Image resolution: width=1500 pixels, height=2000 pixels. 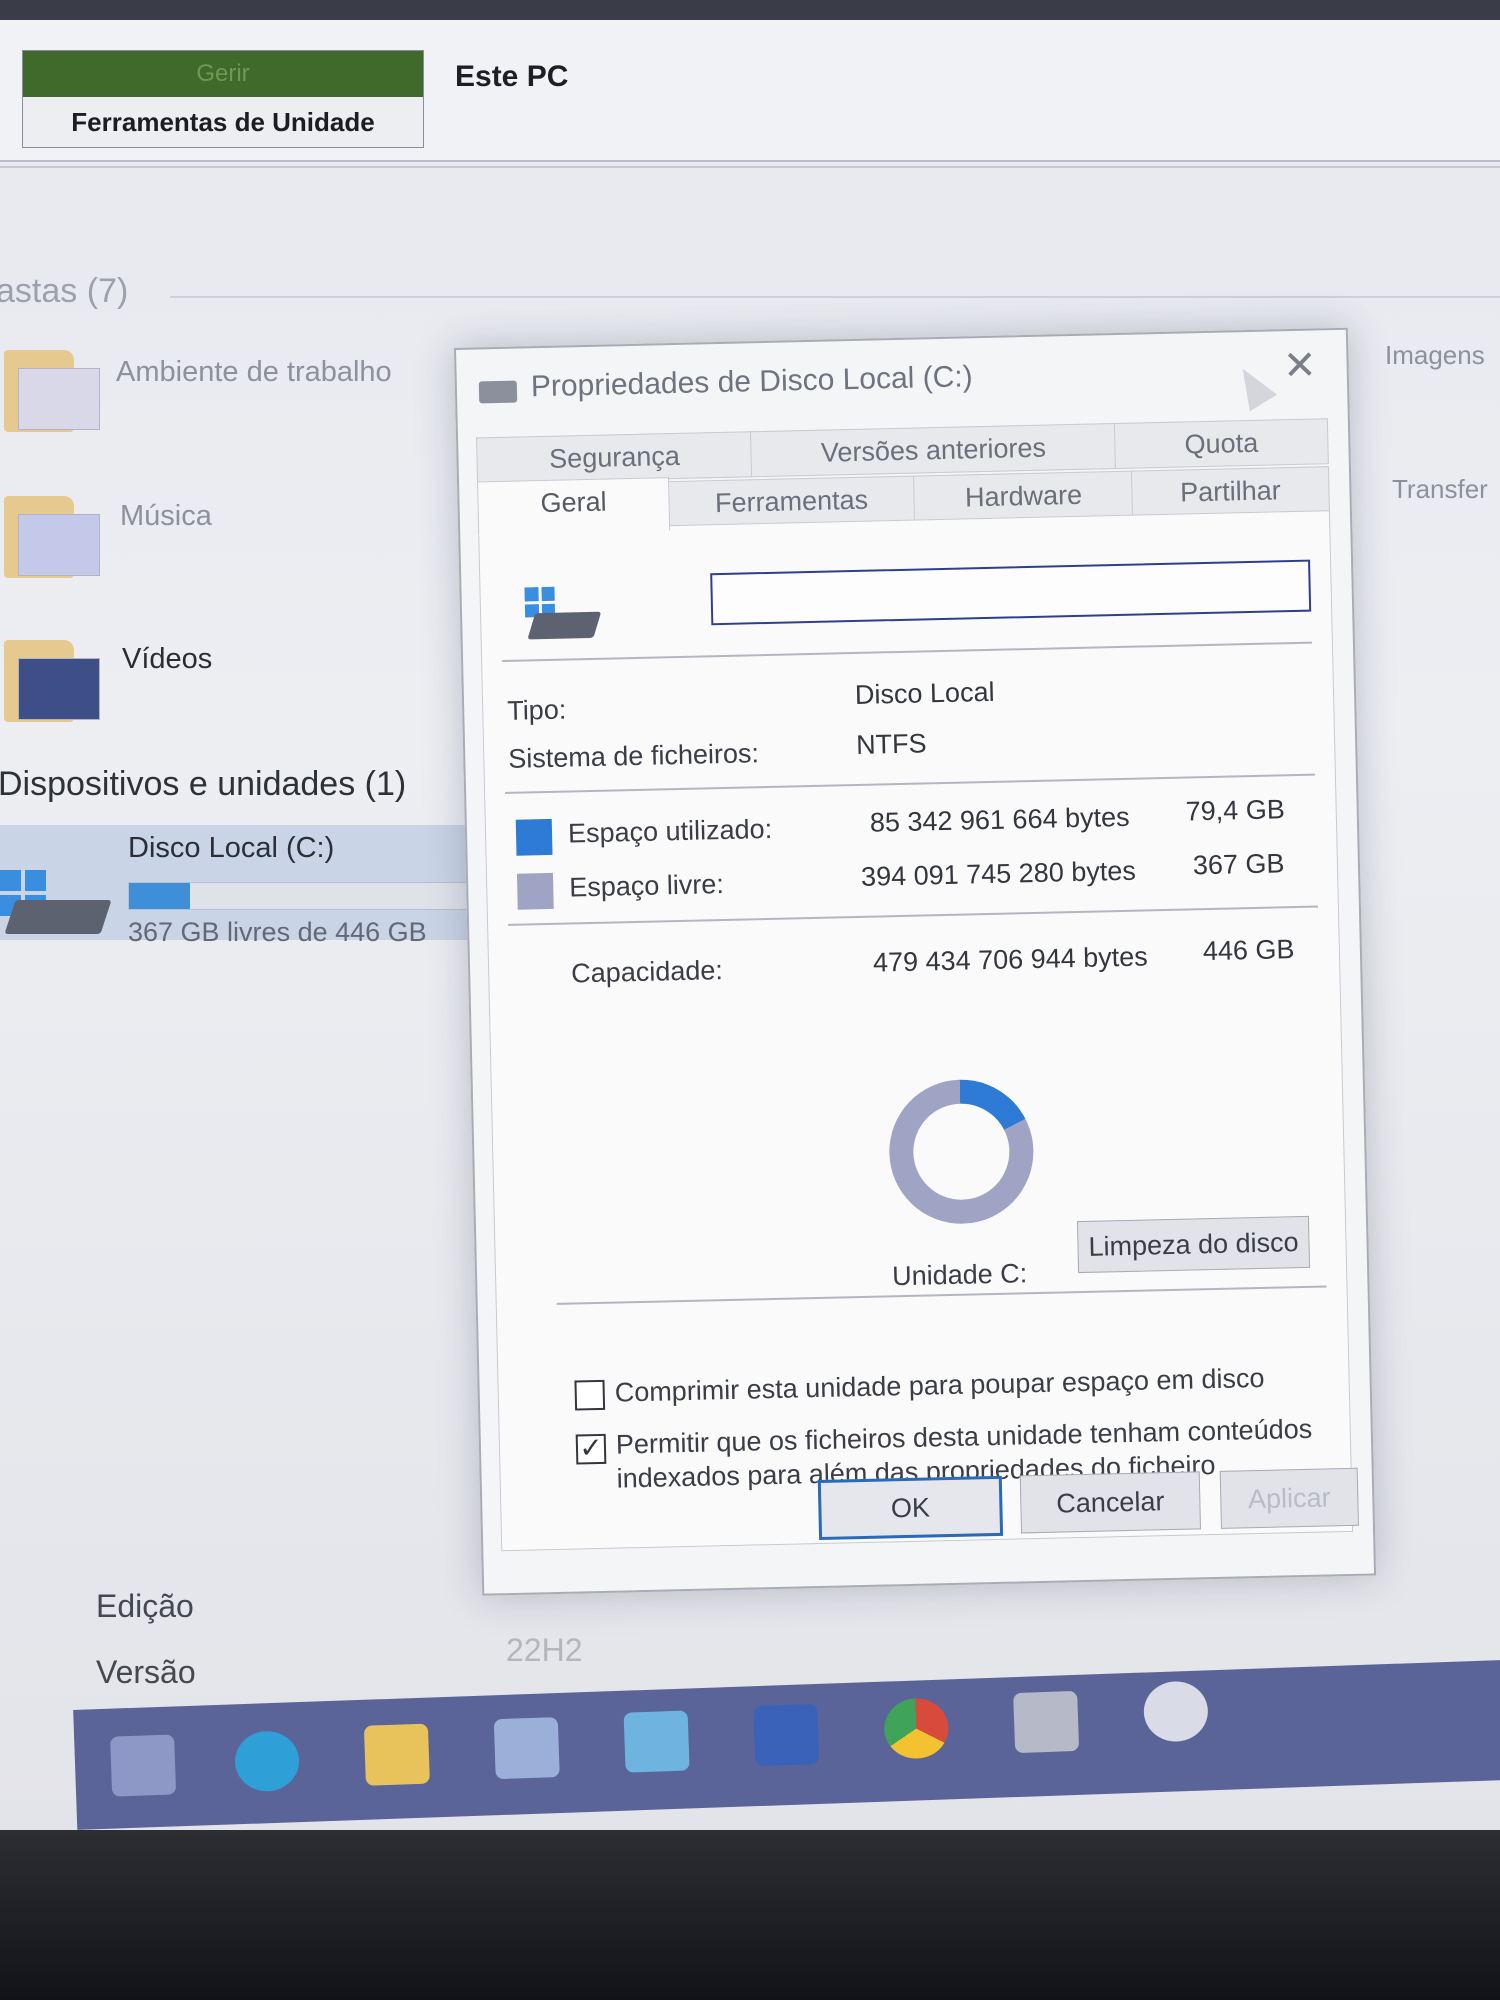 I want to click on used-space-swatch, so click(x=534, y=837).